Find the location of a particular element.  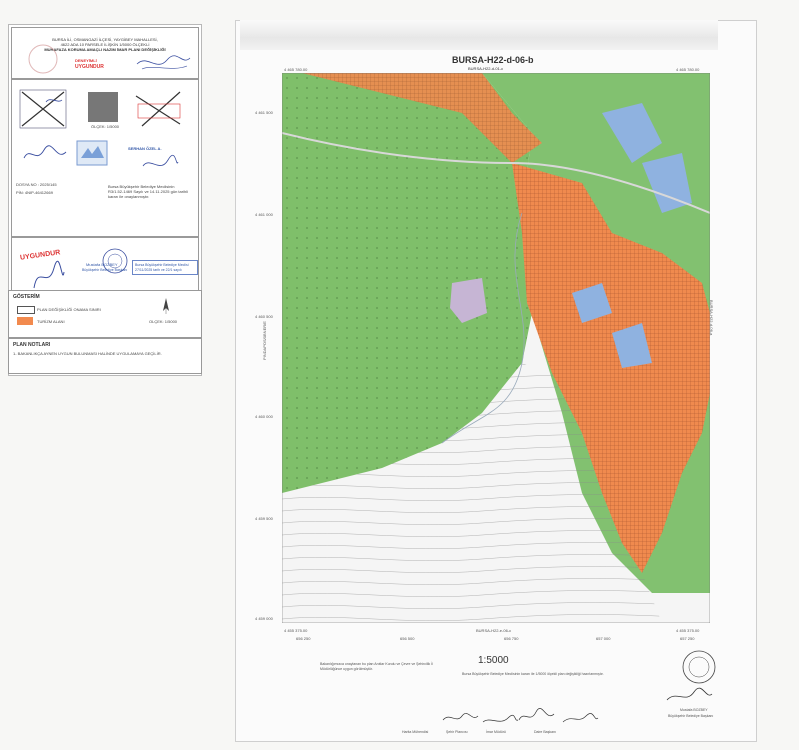

coord-x3: 656 750 is located at coordinates (511, 638).